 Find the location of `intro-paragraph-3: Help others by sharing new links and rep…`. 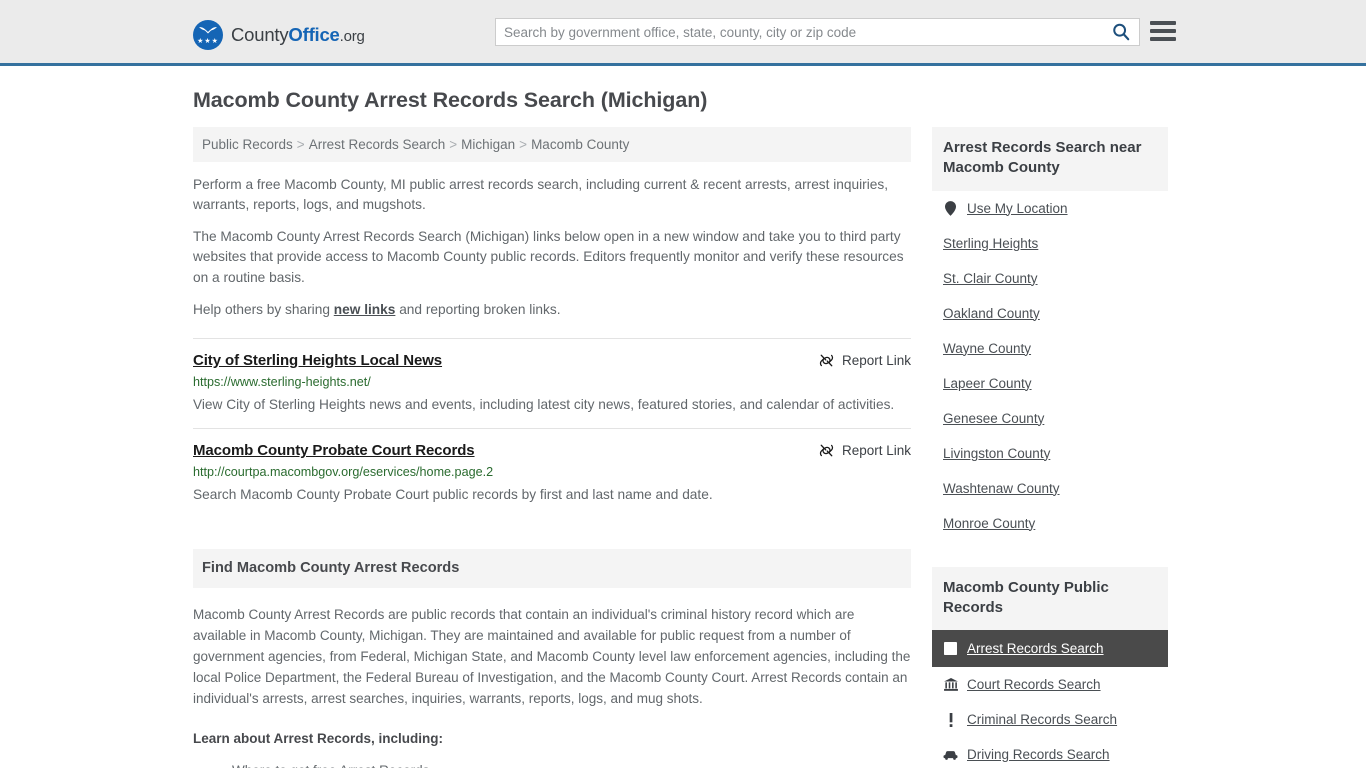

intro-paragraph-3: Help others by sharing new links and rep… is located at coordinates (552, 310).